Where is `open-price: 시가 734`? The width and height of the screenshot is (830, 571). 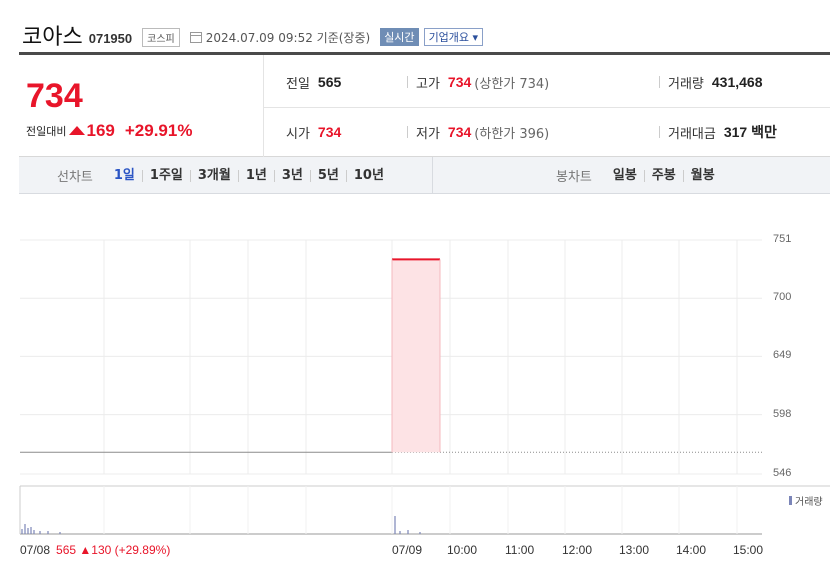 open-price: 시가 734 is located at coordinates (313, 132).